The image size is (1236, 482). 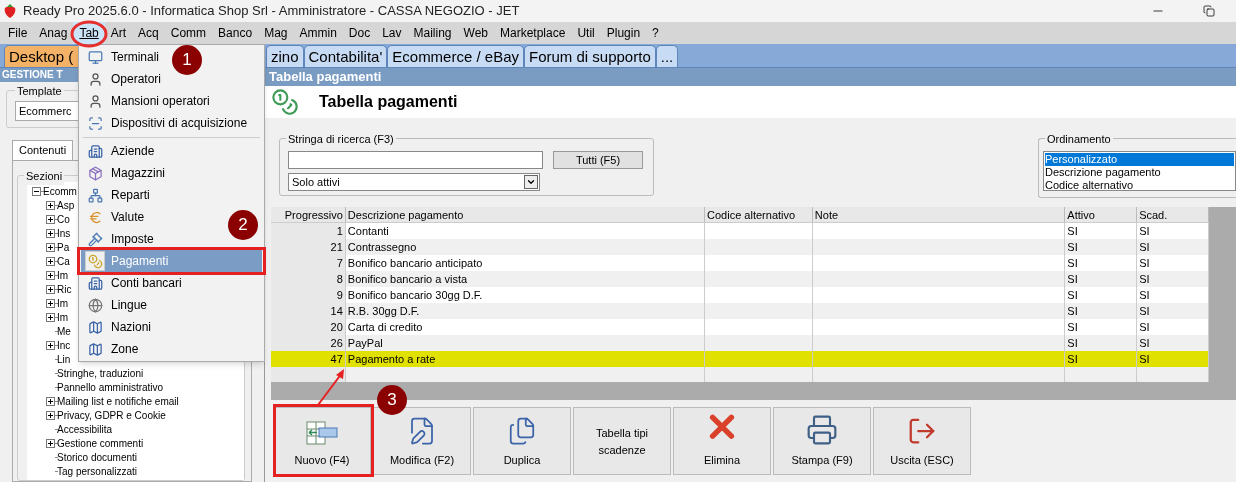 What do you see at coordinates (1209, 11) in the screenshot?
I see `restore-icon` at bounding box center [1209, 11].